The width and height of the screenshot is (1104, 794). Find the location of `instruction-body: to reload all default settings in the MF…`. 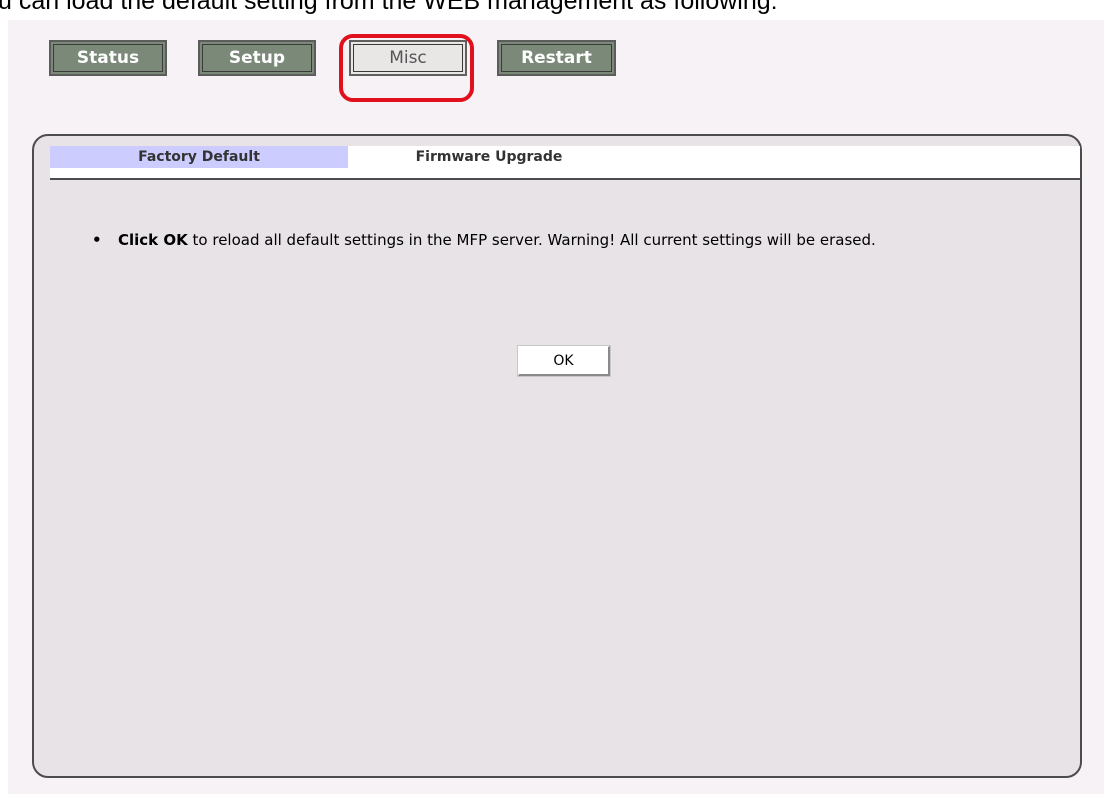

instruction-body: to reload all default settings in the MF… is located at coordinates (531, 240).